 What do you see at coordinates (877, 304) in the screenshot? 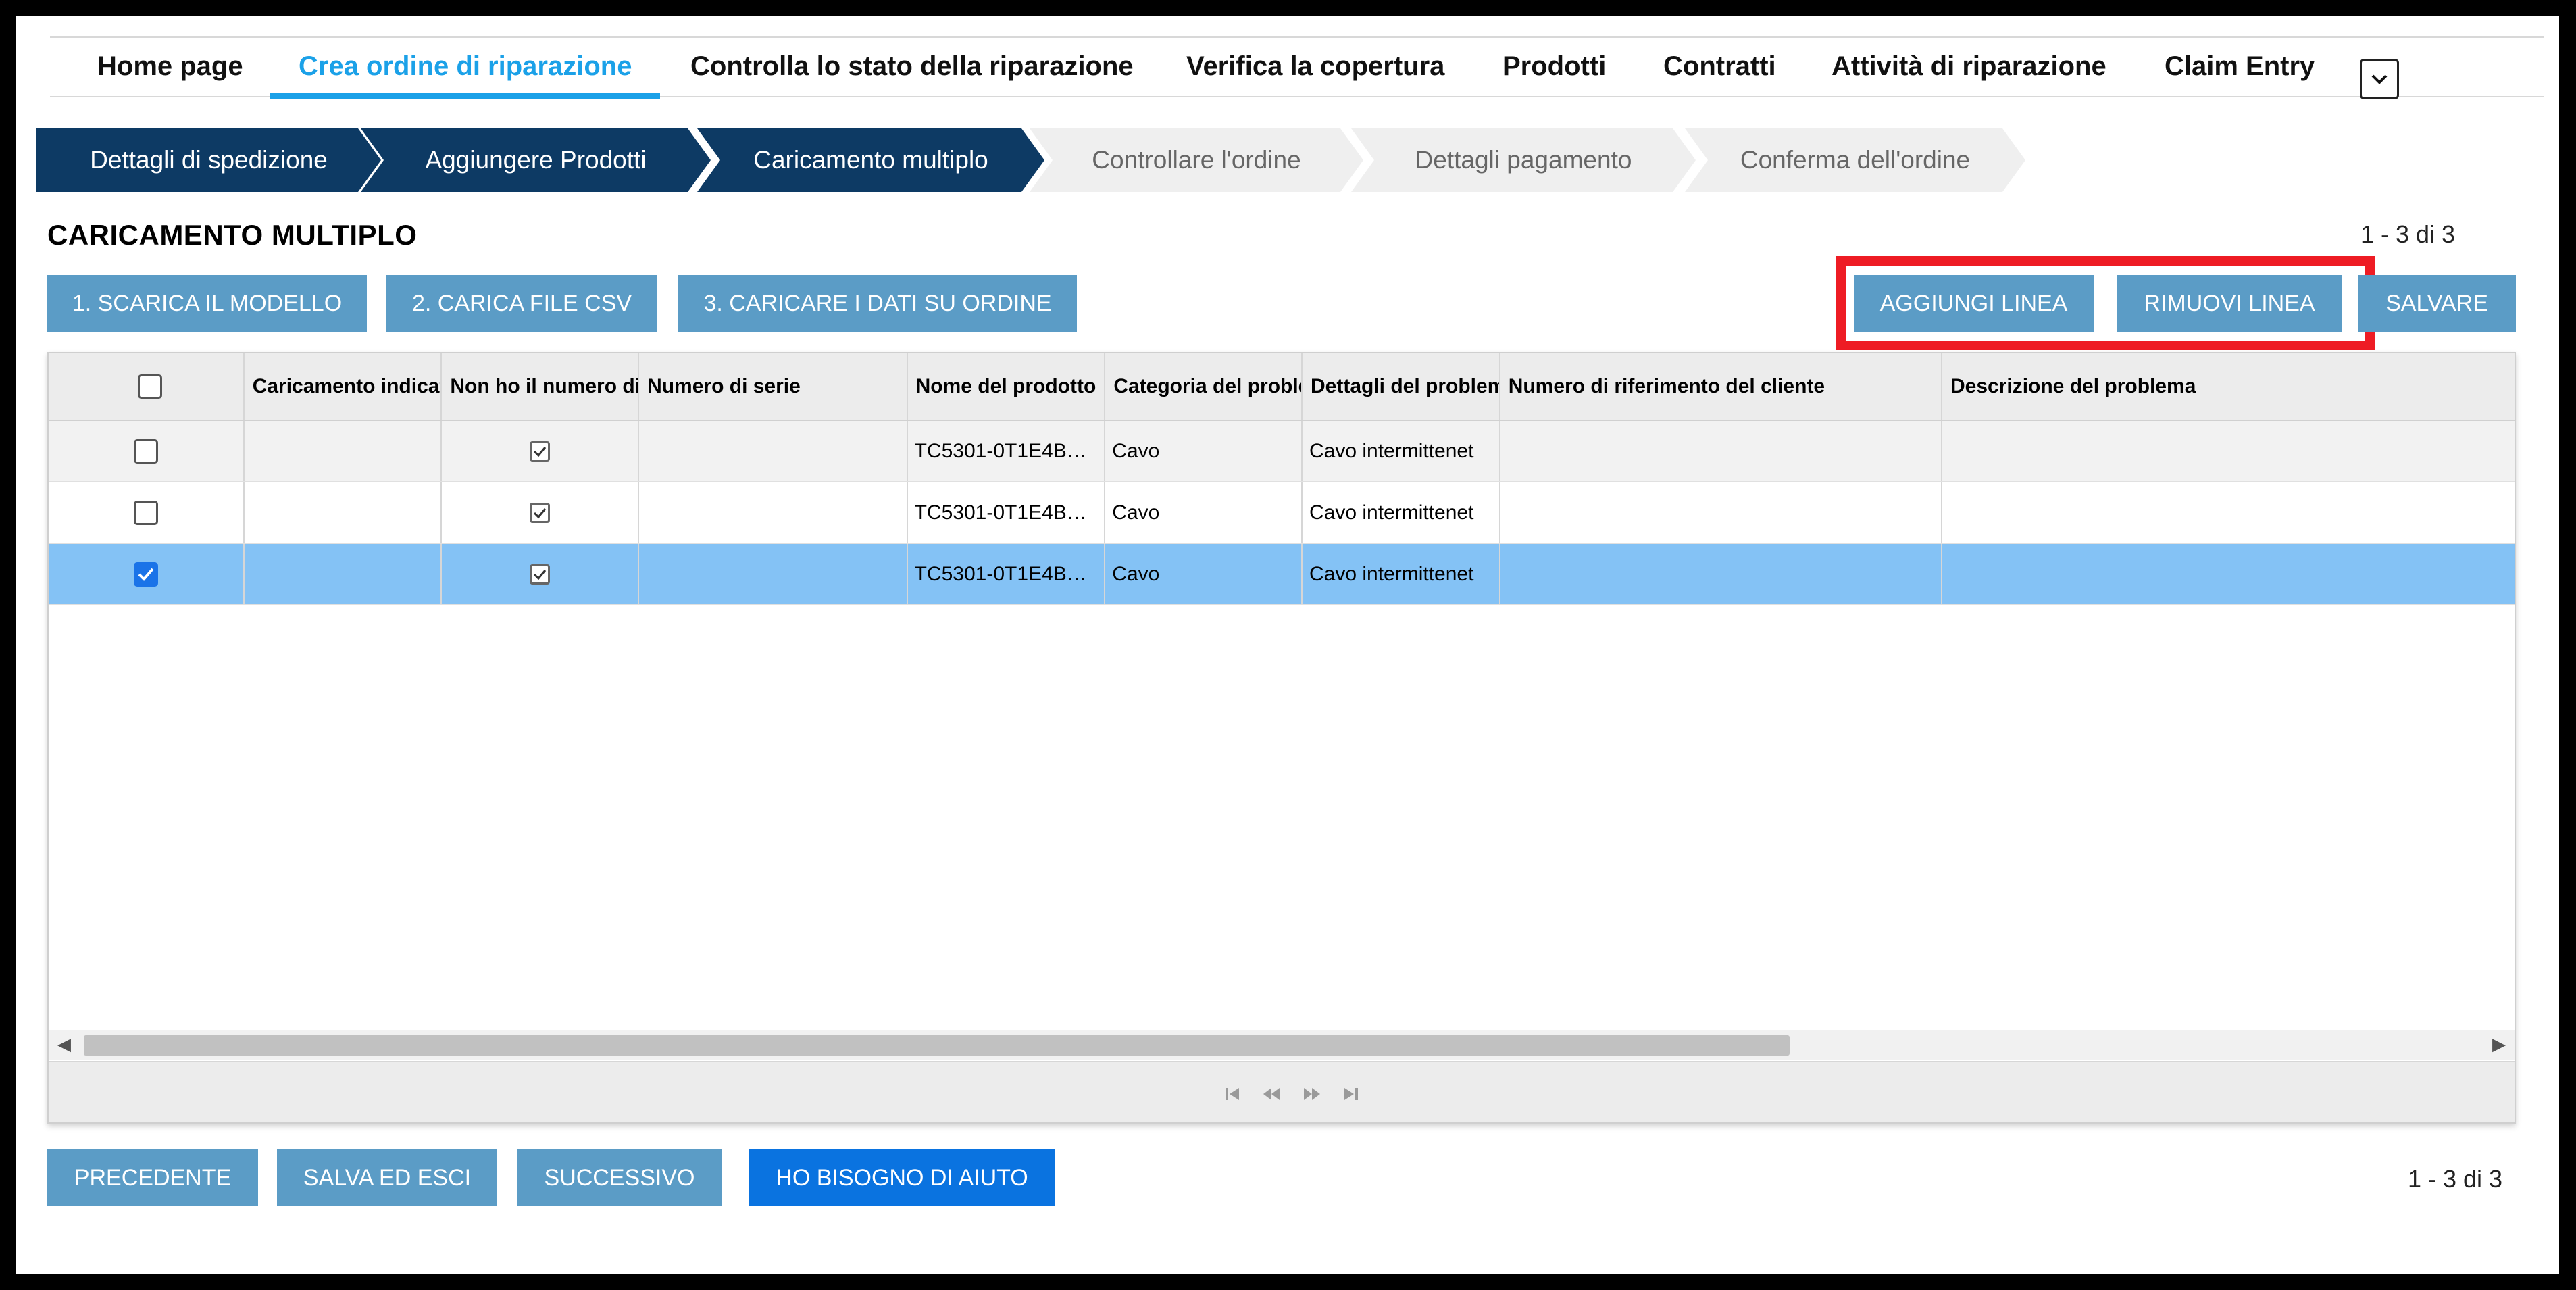
I see `load-data-to-order-button: 3. CARICARE I DATI SU ORDINE` at bounding box center [877, 304].